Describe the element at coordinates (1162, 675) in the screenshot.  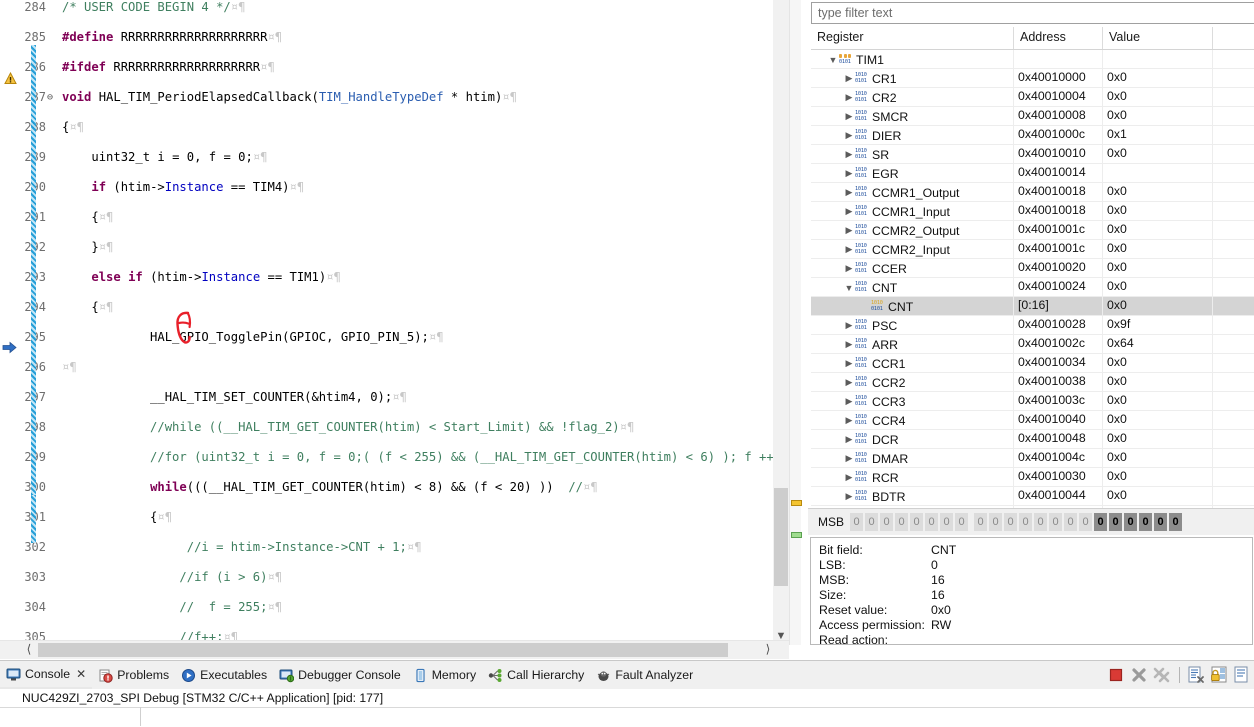
I see `remove-all-terminated-button` at that location.